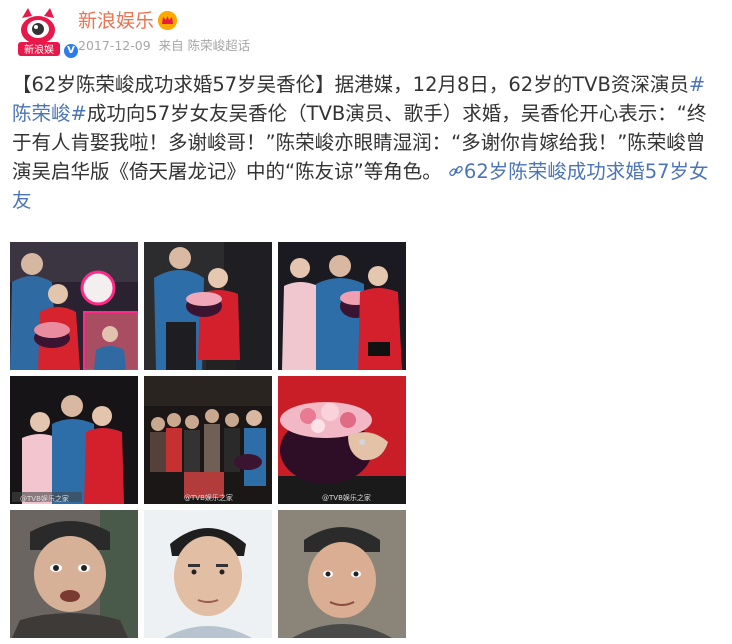  Describe the element at coordinates (325, 84) in the screenshot. I see `title-close: 】` at that location.